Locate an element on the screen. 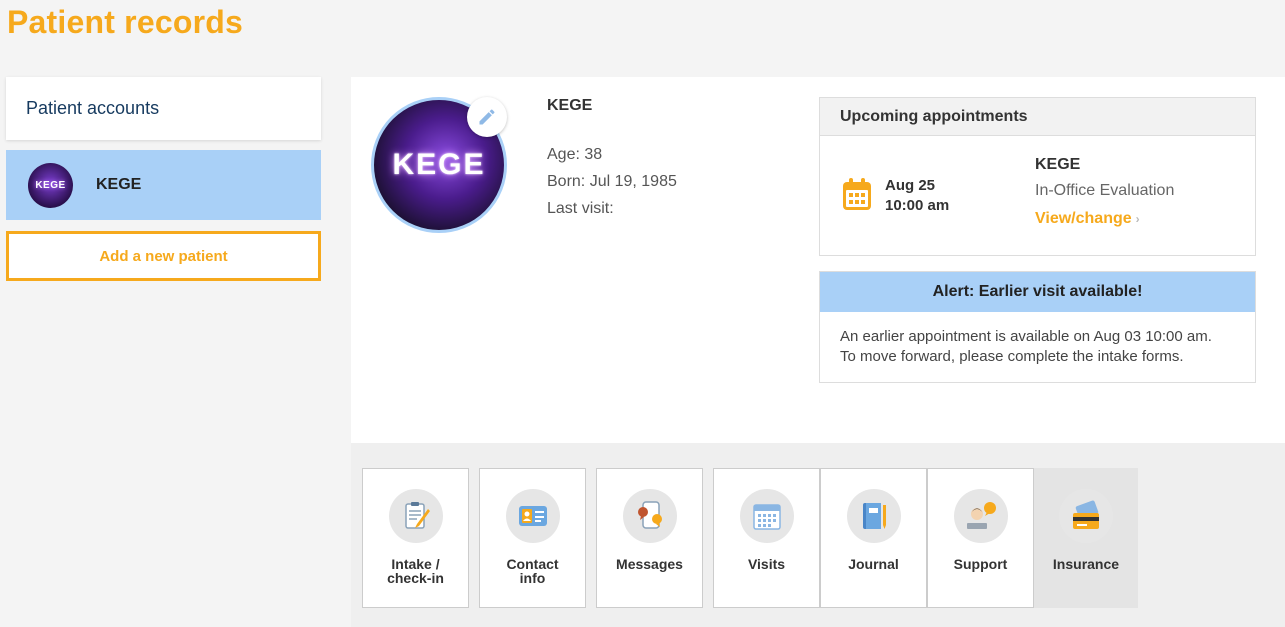 This screenshot has height=627, width=1285. patient-list-name: KEGE is located at coordinates (119, 184).